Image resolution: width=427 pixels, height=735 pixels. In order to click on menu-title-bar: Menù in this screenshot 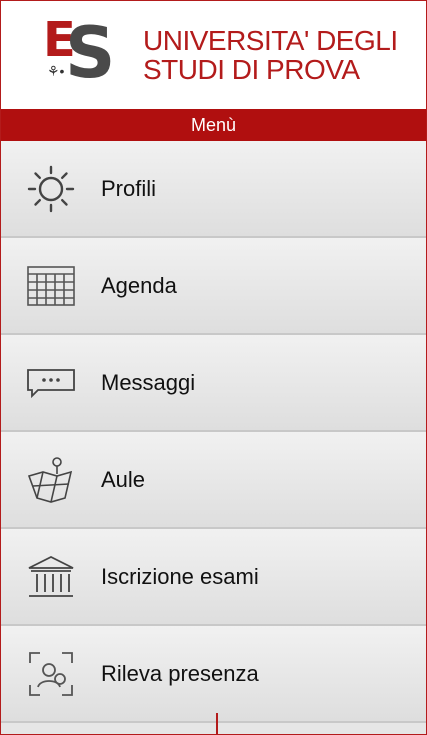, I will do `click(213, 125)`.